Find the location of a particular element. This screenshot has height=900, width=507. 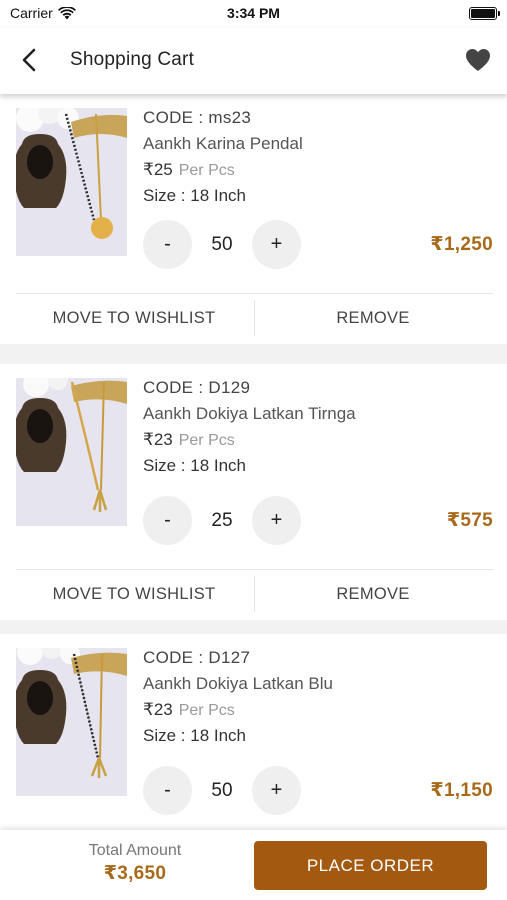

page-title: Shopping Cart is located at coordinates (132, 59).